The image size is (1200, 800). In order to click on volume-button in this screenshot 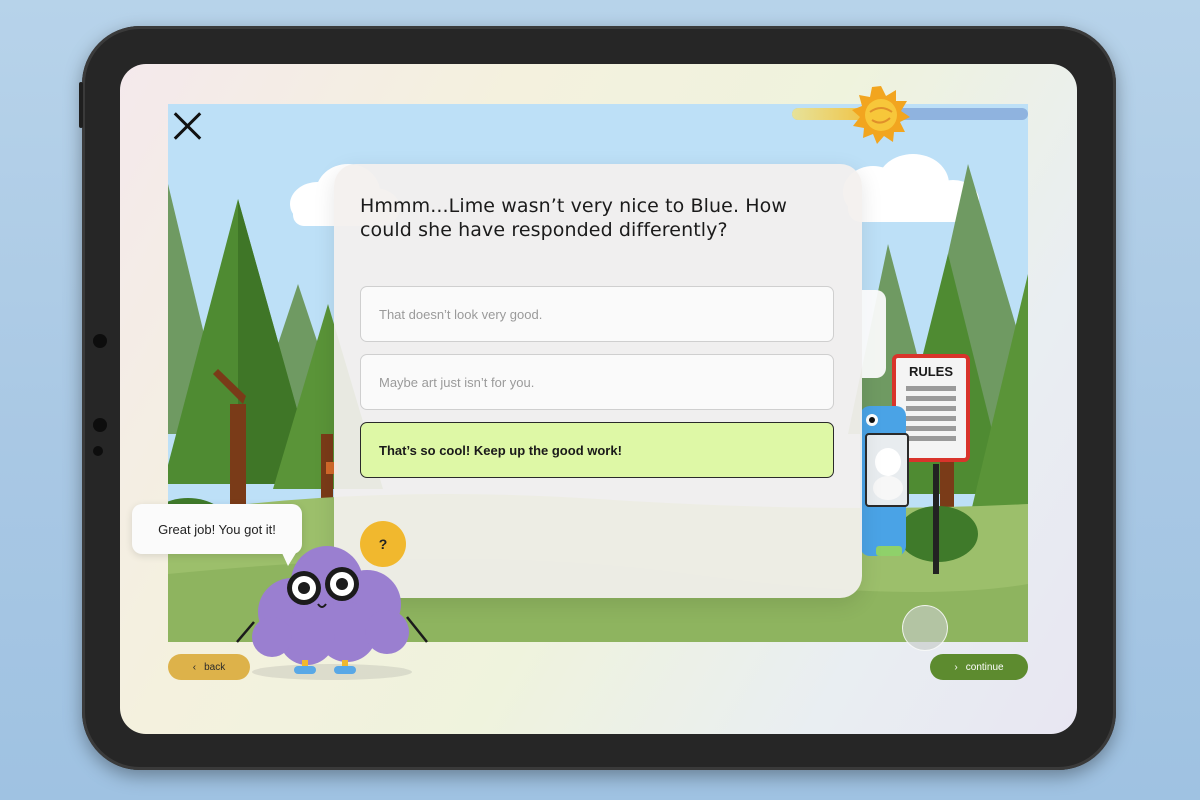, I will do `click(81, 105)`.